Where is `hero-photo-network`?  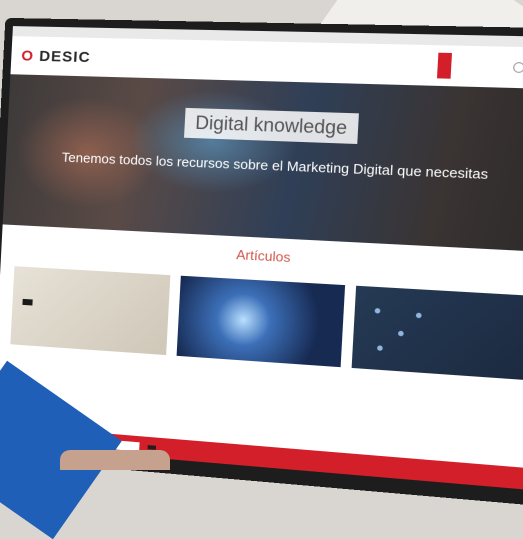
hero-photo-network is located at coordinates (213, 142).